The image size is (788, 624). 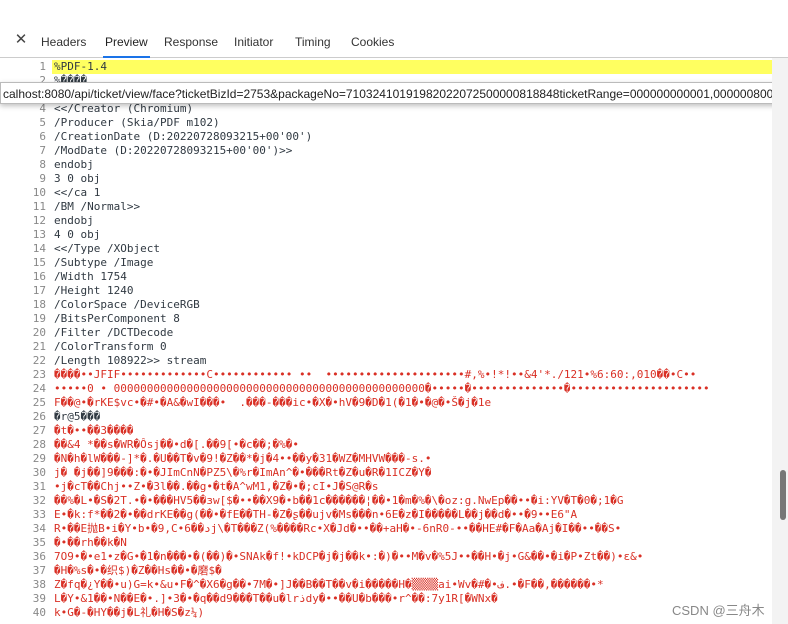 What do you see at coordinates (42, 136) in the screenshot?
I see `line-number: 6` at bounding box center [42, 136].